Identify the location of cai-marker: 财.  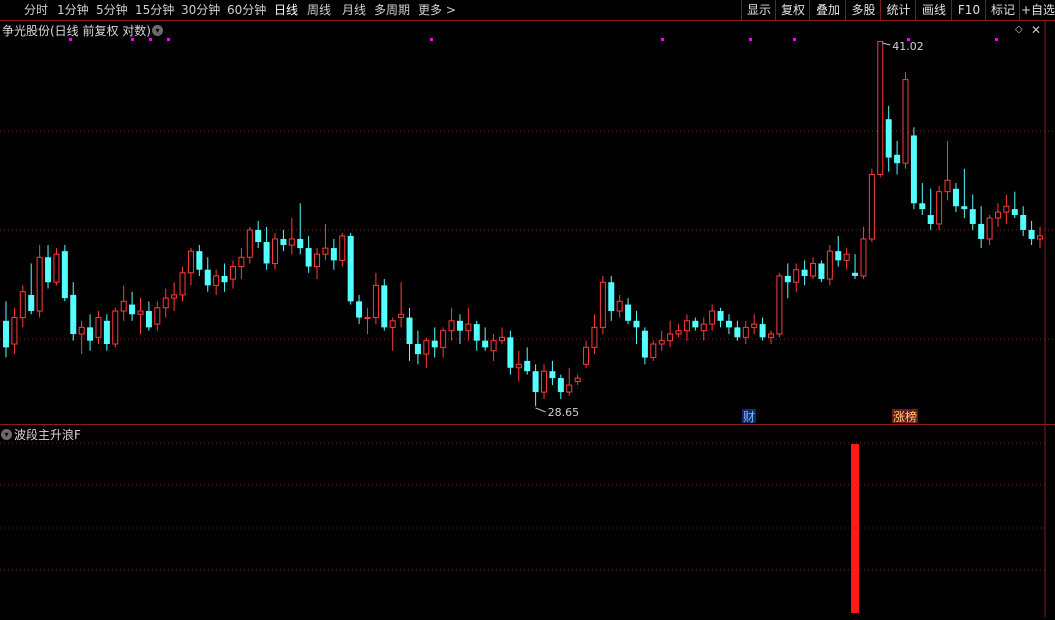
(749, 417).